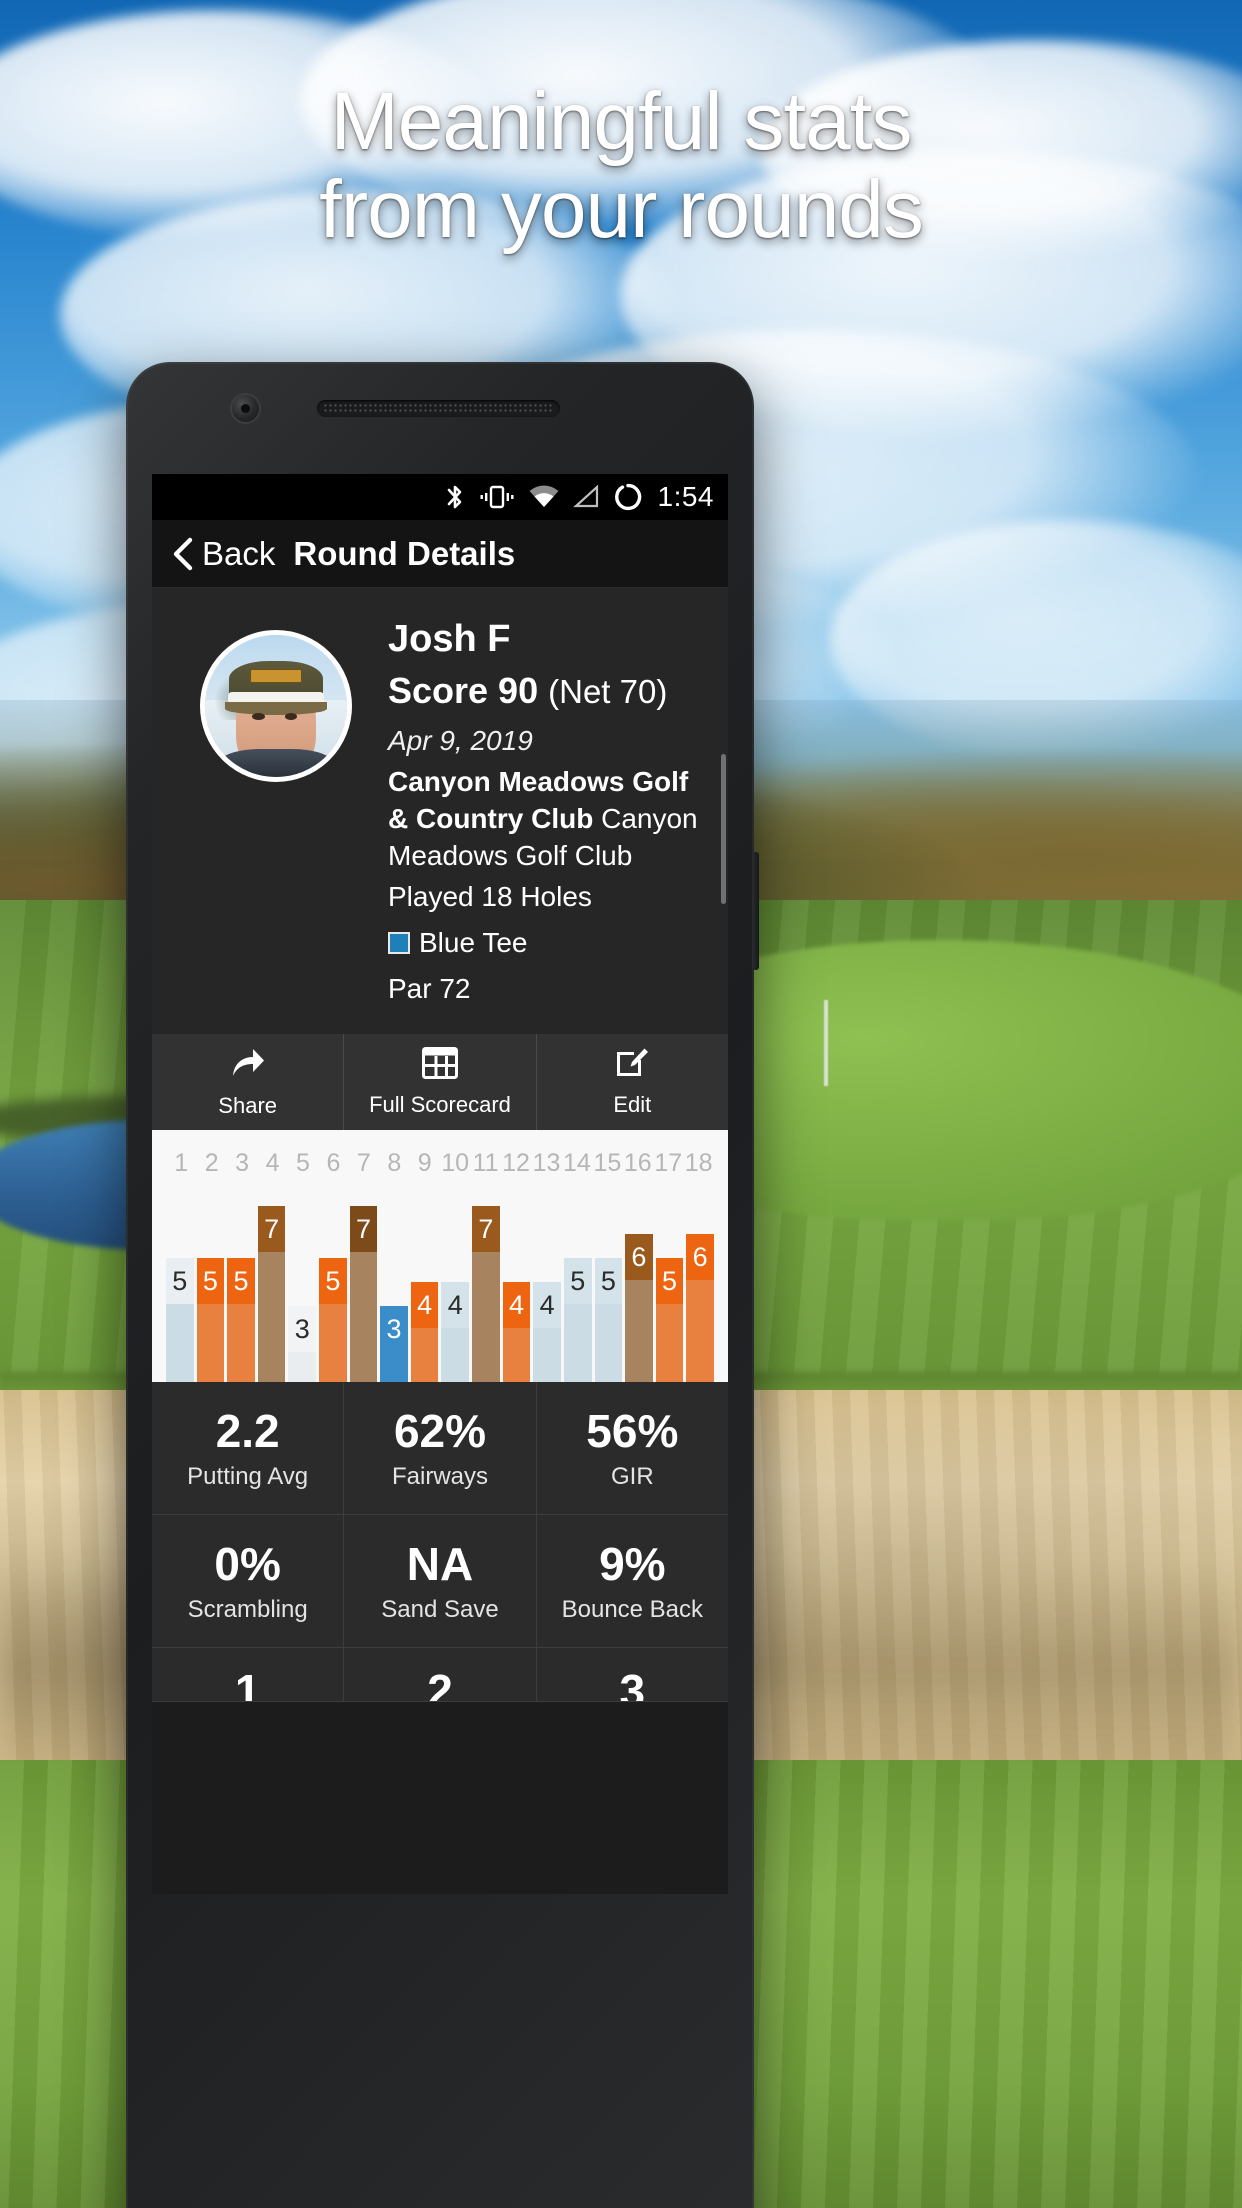 The width and height of the screenshot is (1242, 2208). I want to click on stat-value: 1, so click(247, 1683).